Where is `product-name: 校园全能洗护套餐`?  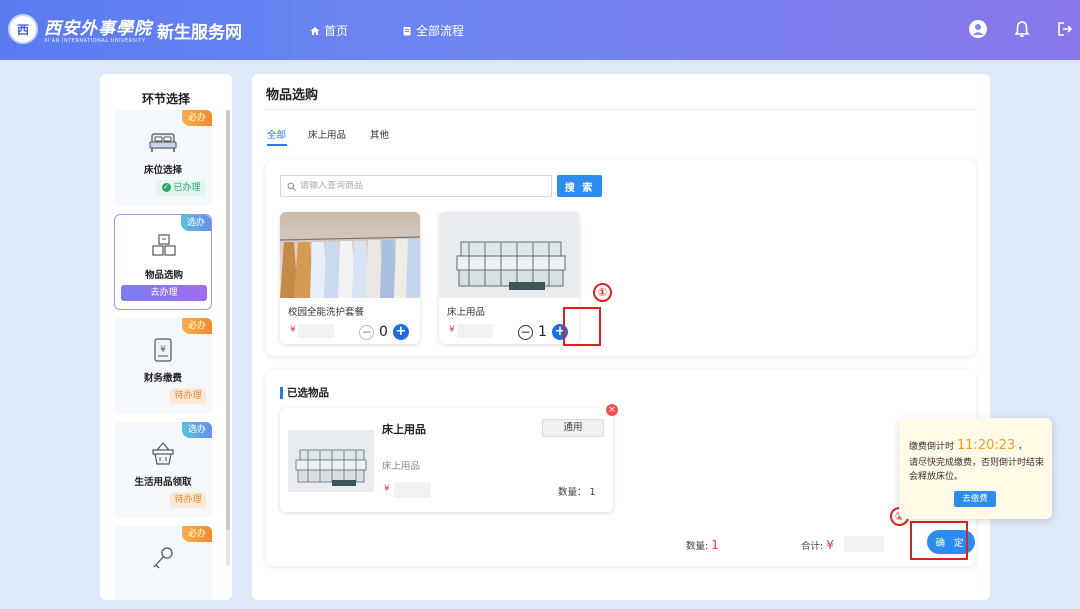
product-name: 校园全能洗护套餐 is located at coordinates (326, 312).